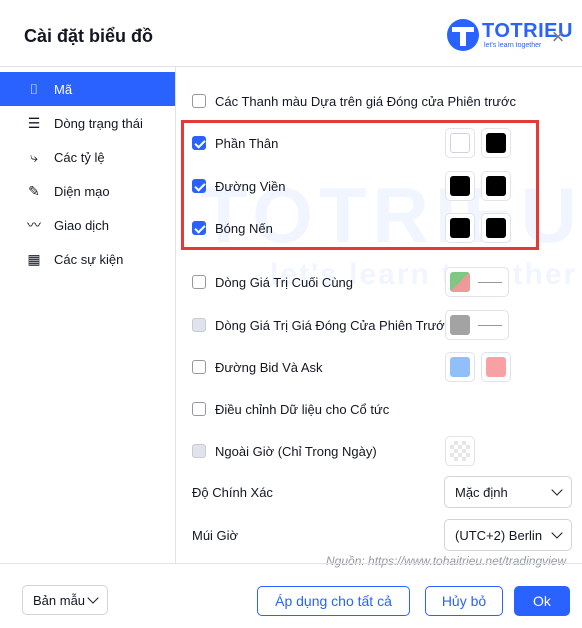  I want to click on timezone-select: (UTC+2) Berlin, so click(508, 535).